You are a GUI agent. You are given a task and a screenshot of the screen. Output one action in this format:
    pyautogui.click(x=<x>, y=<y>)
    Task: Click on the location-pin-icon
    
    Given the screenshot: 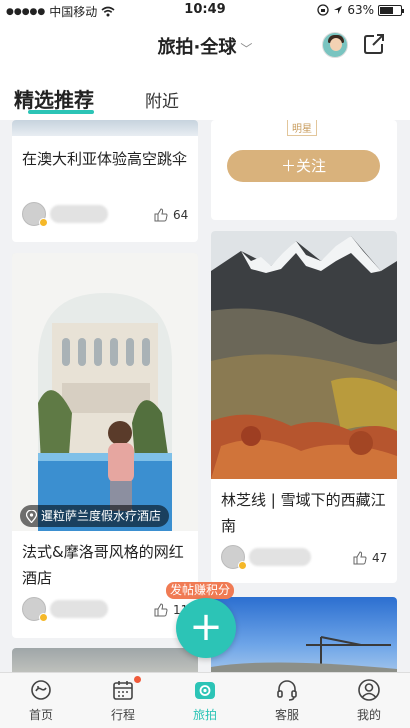 What is the action you would take?
    pyautogui.click(x=31, y=516)
    